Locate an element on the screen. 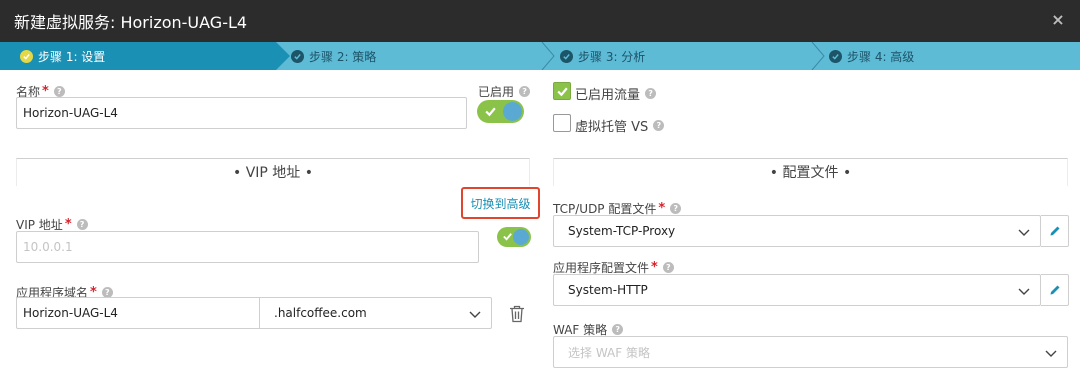 This screenshot has width=1080, height=375. edit-tcp-profile-button is located at coordinates (1055, 231).